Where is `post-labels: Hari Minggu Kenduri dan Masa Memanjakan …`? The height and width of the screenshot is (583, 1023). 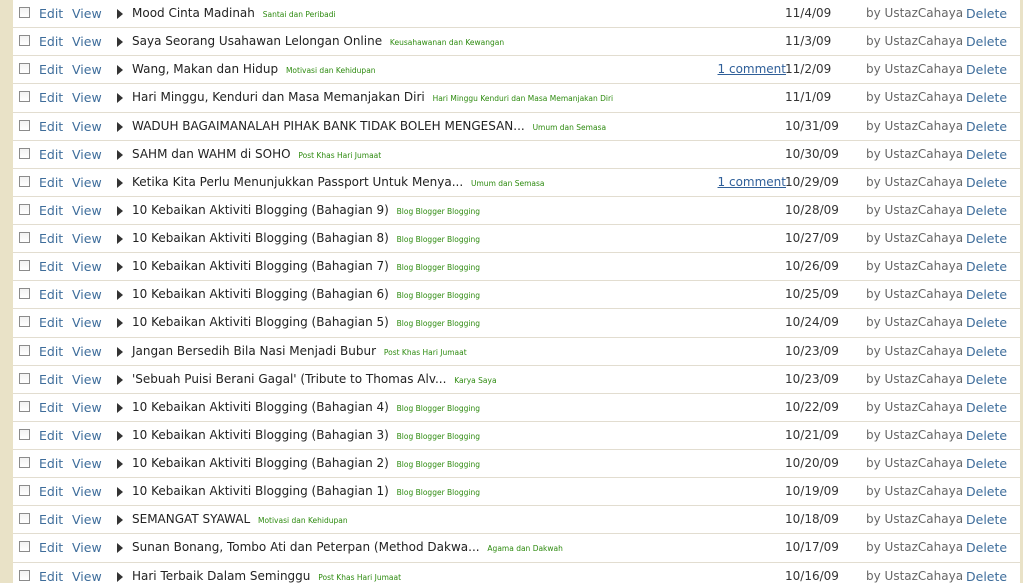
post-labels: Hari Minggu Kenduri dan Masa Memanjakan … is located at coordinates (523, 98).